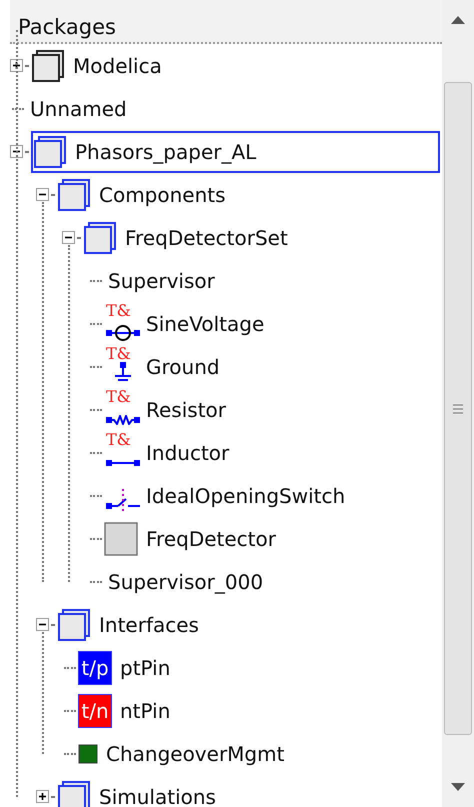 This screenshot has height=807, width=474. I want to click on tree-item: ptPin, so click(146, 667).